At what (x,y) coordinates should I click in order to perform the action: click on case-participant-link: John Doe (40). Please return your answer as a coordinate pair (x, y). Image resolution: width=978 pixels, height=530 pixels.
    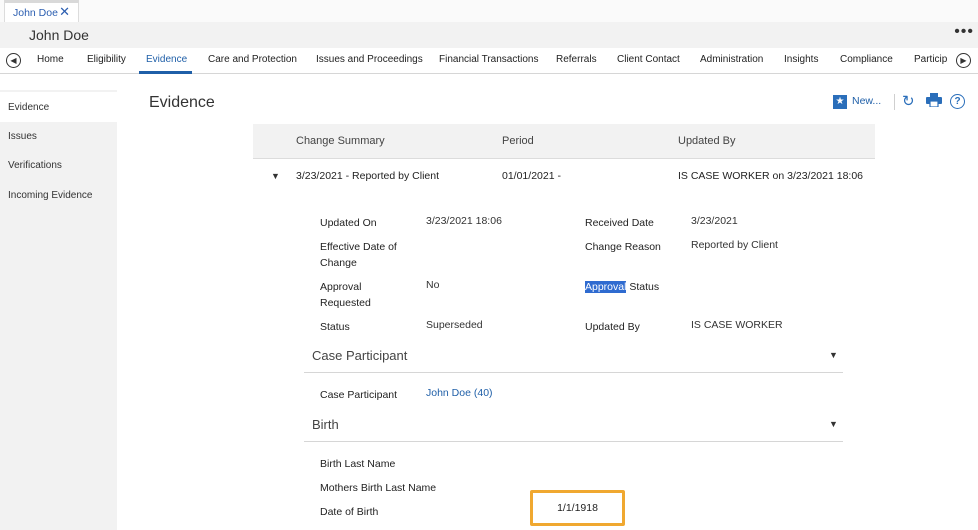
    Looking at the image, I should click on (459, 393).